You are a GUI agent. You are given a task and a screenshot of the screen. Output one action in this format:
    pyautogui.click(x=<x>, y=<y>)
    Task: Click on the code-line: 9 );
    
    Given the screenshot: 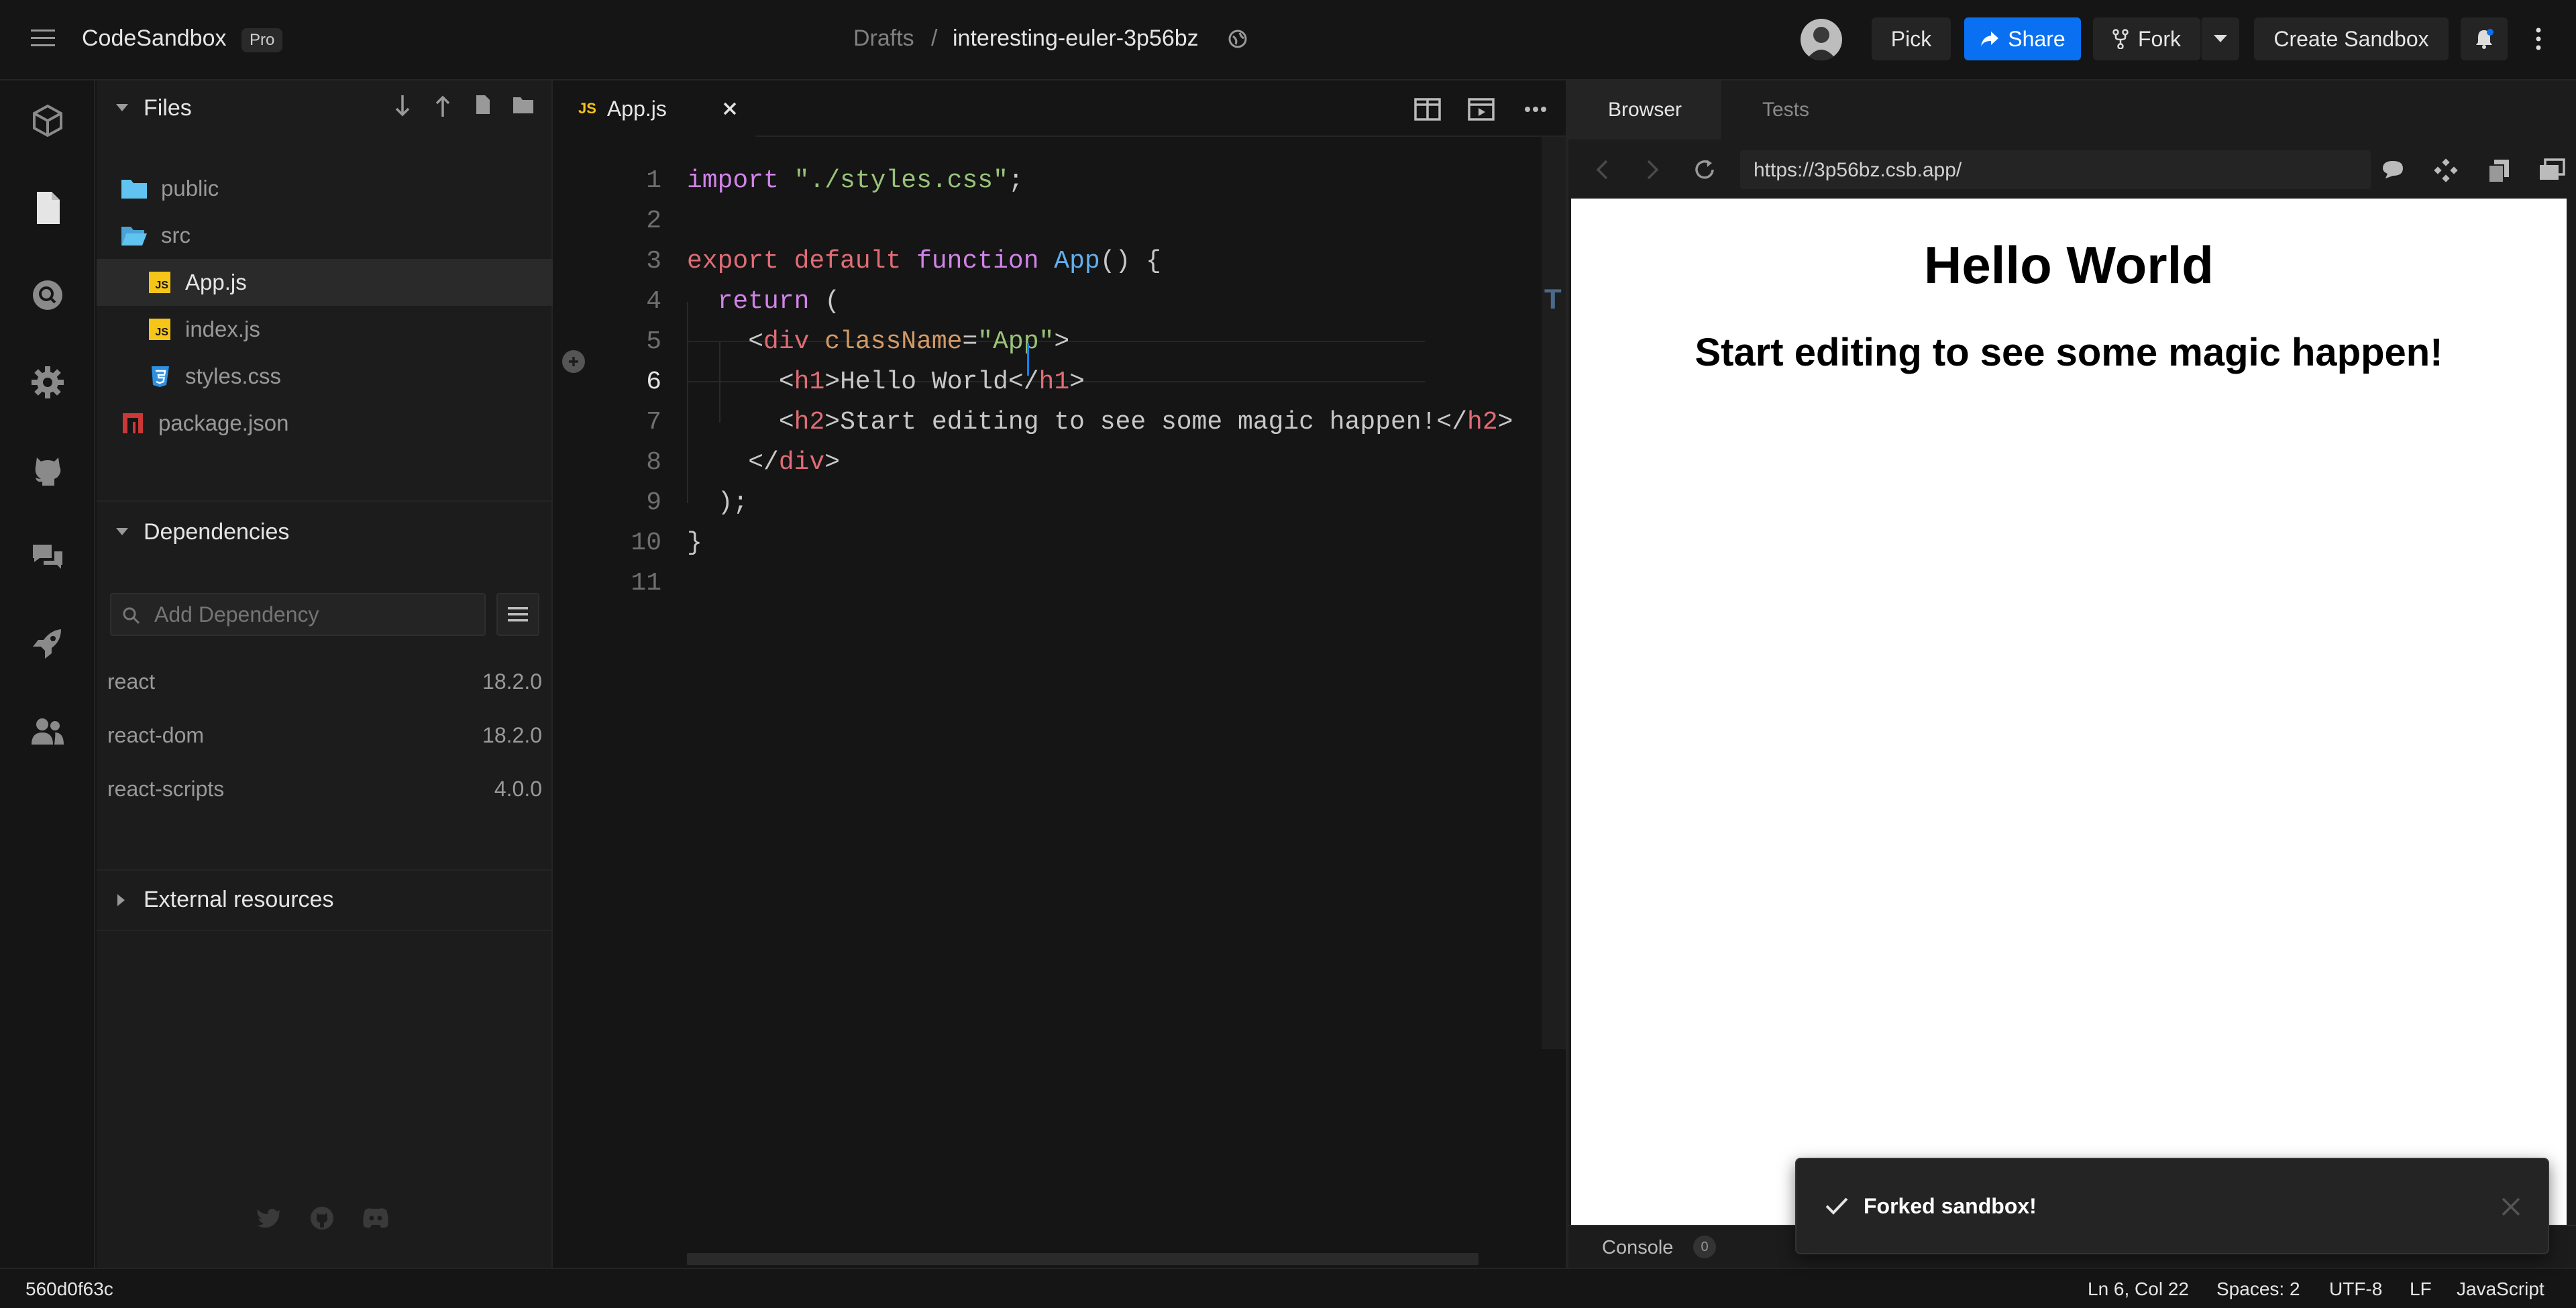 What is the action you would take?
    pyautogui.click(x=1060, y=503)
    